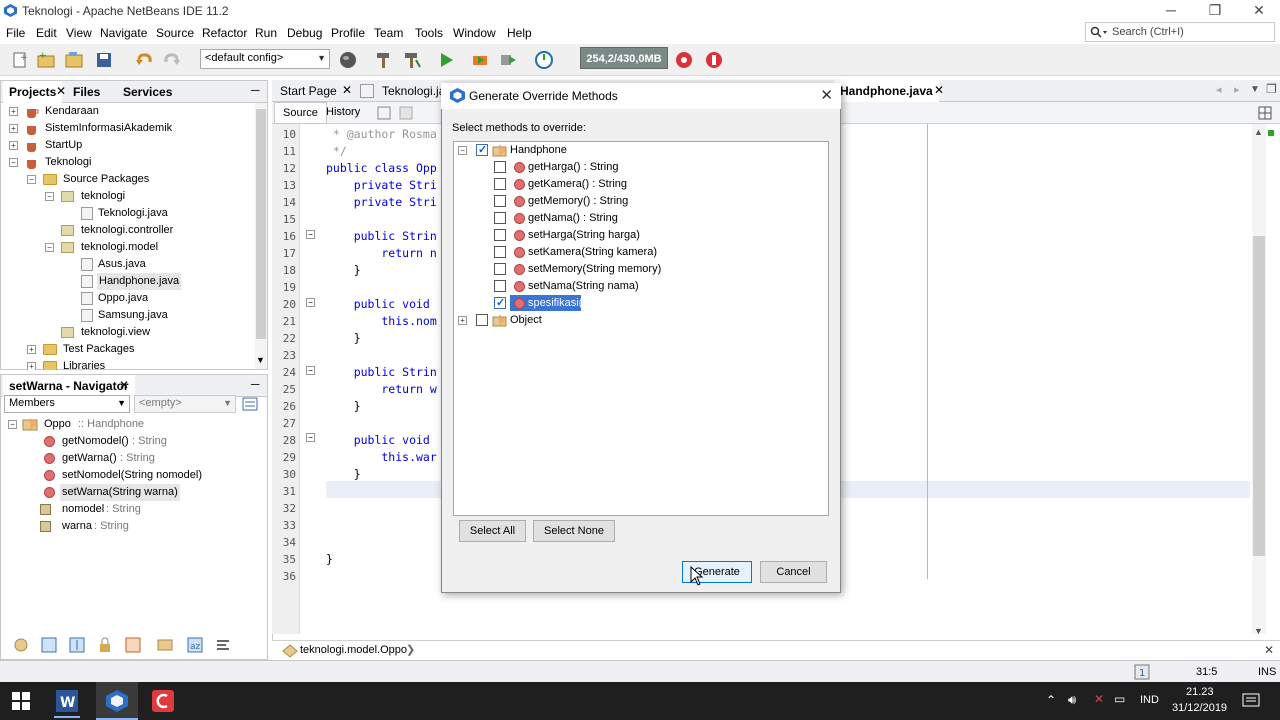 This screenshot has height=720, width=1280. Describe the element at coordinates (500, 303) in the screenshot. I see `checkbox: ✓` at that location.